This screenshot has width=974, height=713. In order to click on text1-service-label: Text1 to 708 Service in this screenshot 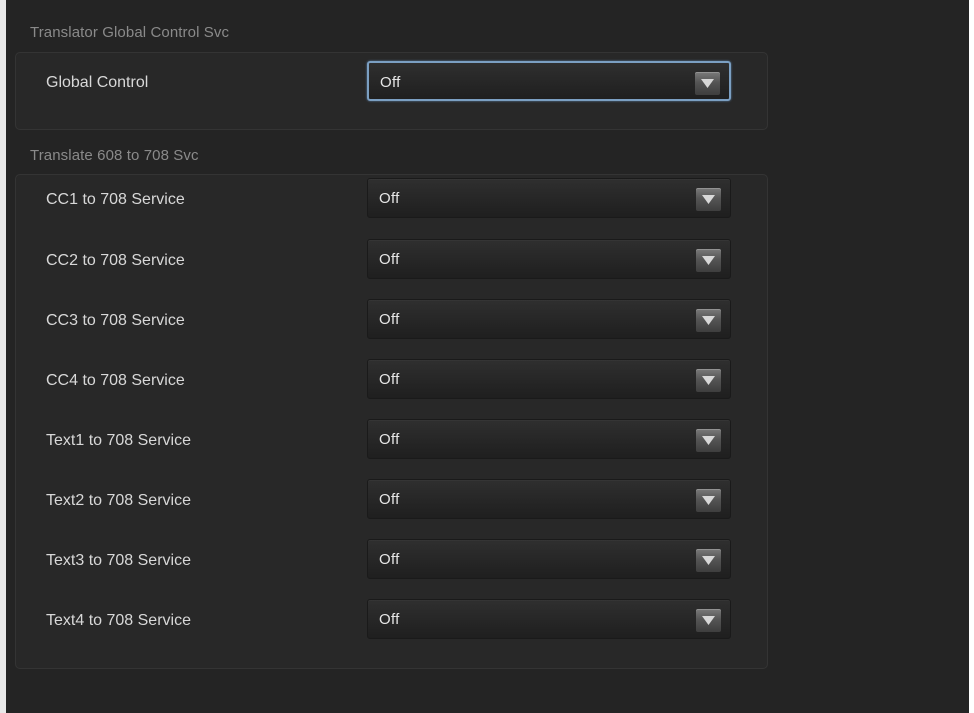, I will do `click(118, 440)`.